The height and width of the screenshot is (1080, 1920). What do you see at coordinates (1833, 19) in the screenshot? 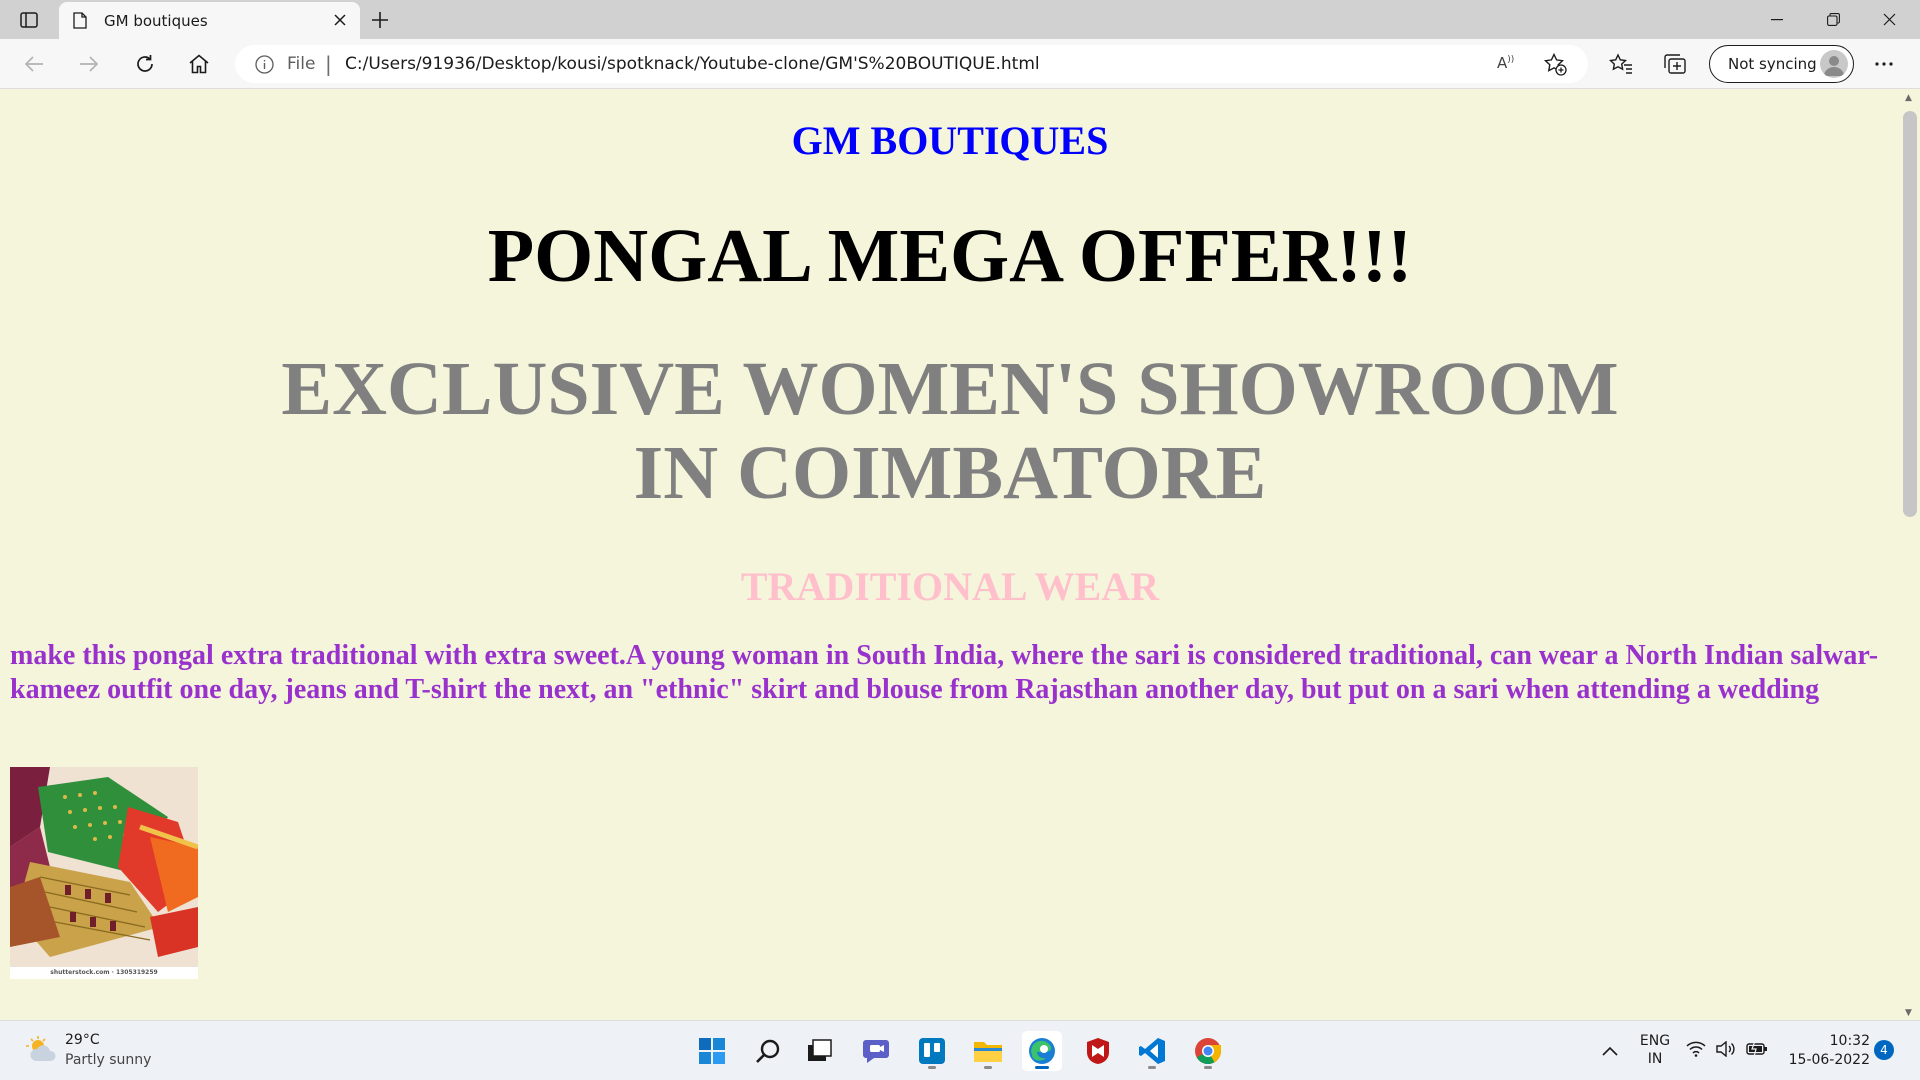
I see `restore-icon` at bounding box center [1833, 19].